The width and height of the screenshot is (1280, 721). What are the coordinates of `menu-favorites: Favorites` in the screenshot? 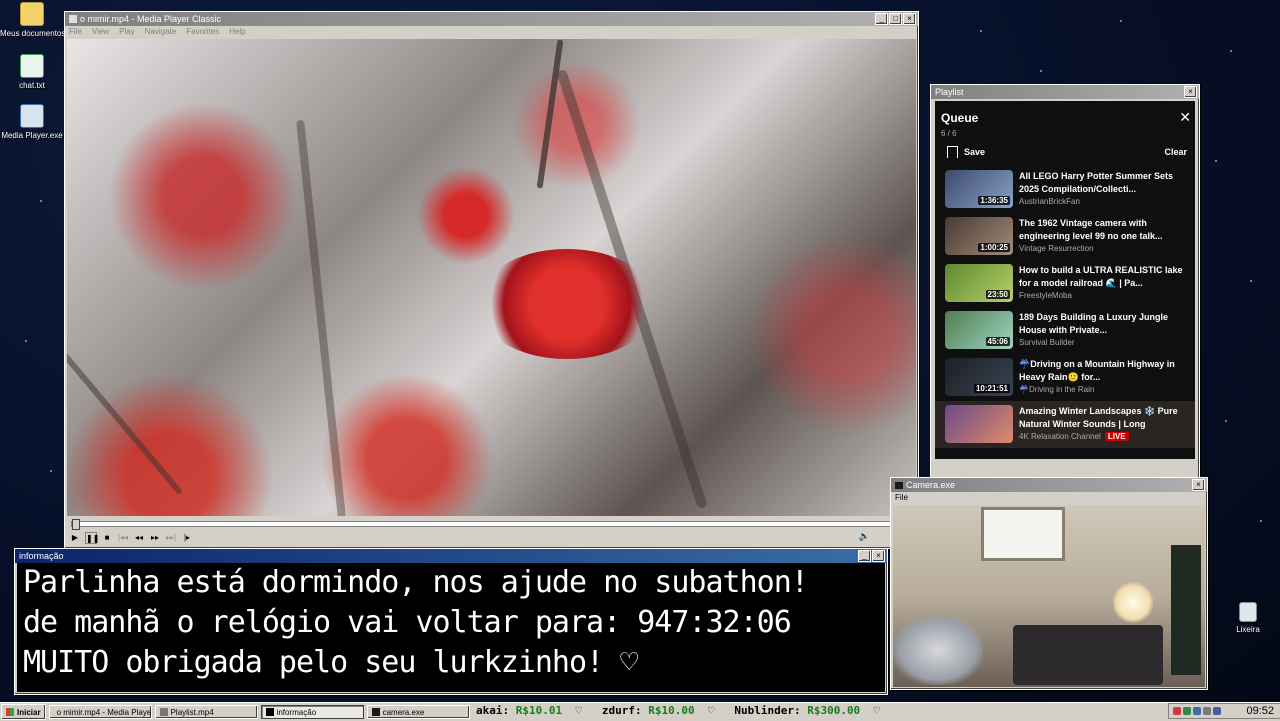 It's located at (202, 32).